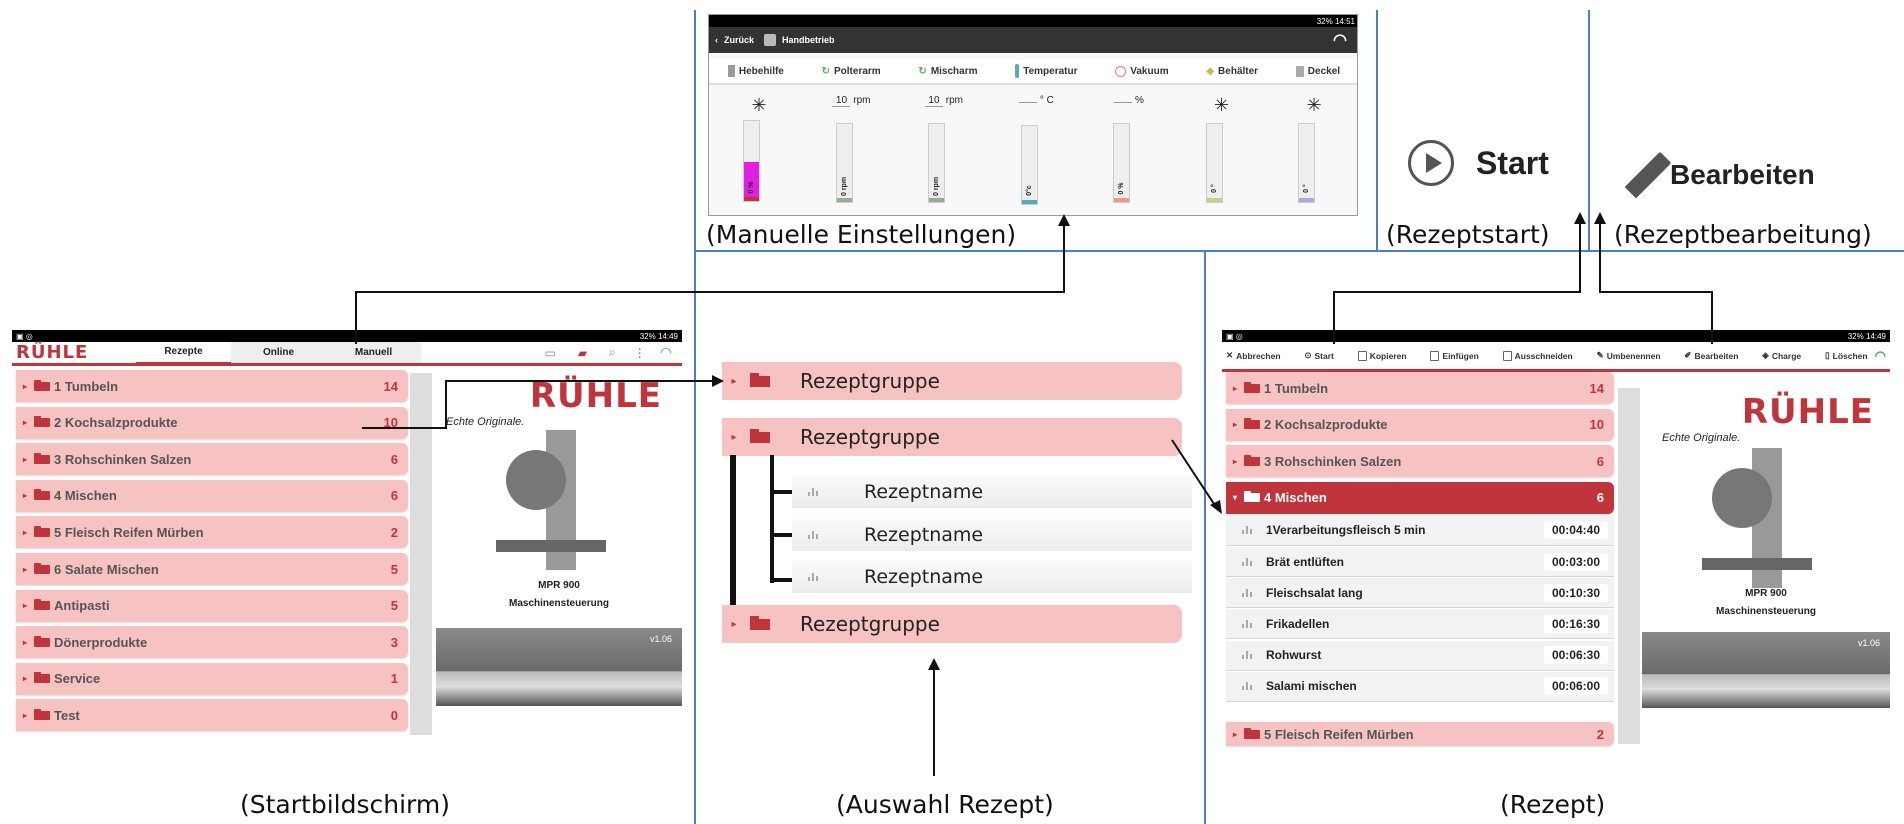  What do you see at coordinates (537, 404) in the screenshot?
I see `arrow-home-to-tree` at bounding box center [537, 404].